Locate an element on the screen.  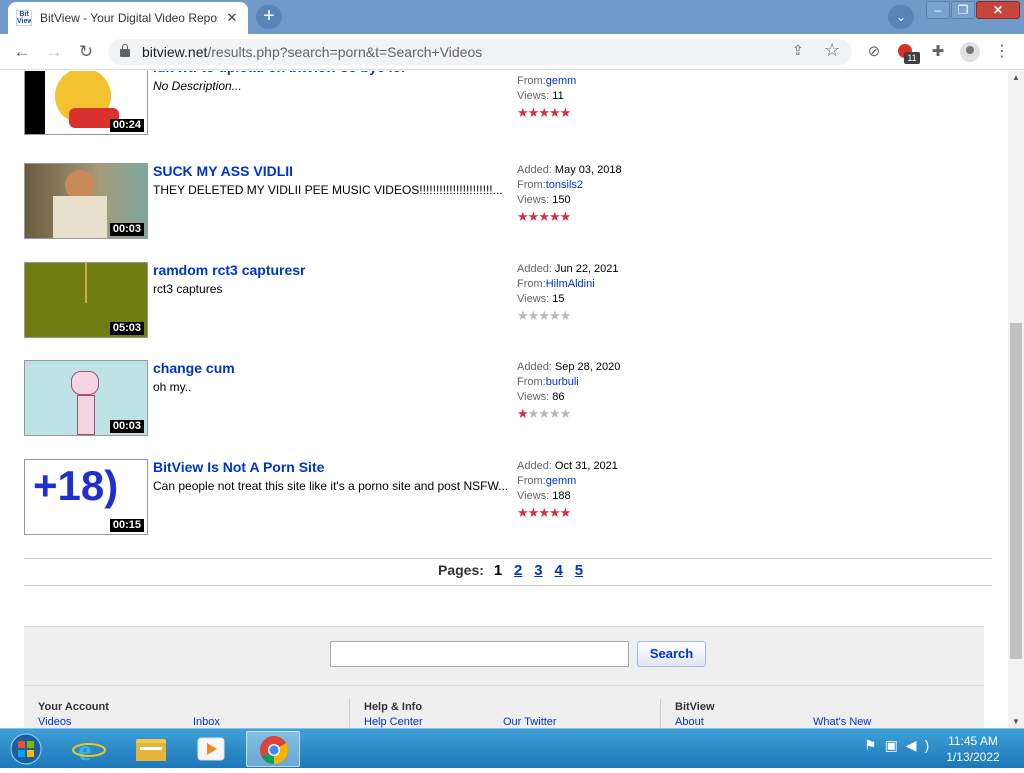
taskbar-clock: 11:45 AM 1/13/2022 is located at coordinates (973, 749).